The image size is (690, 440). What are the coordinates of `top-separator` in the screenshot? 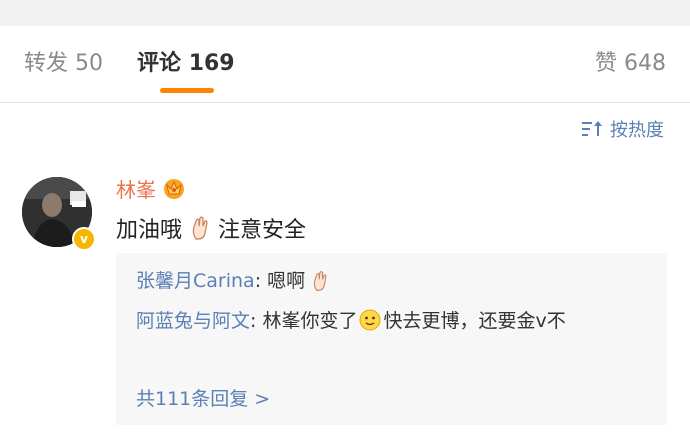 It's located at (345, 13).